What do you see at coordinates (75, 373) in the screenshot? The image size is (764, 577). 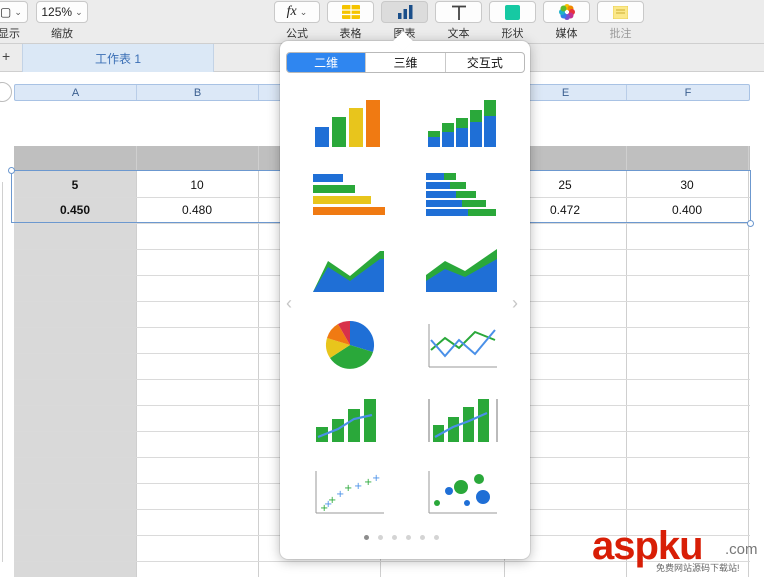 I see `header-column` at bounding box center [75, 373].